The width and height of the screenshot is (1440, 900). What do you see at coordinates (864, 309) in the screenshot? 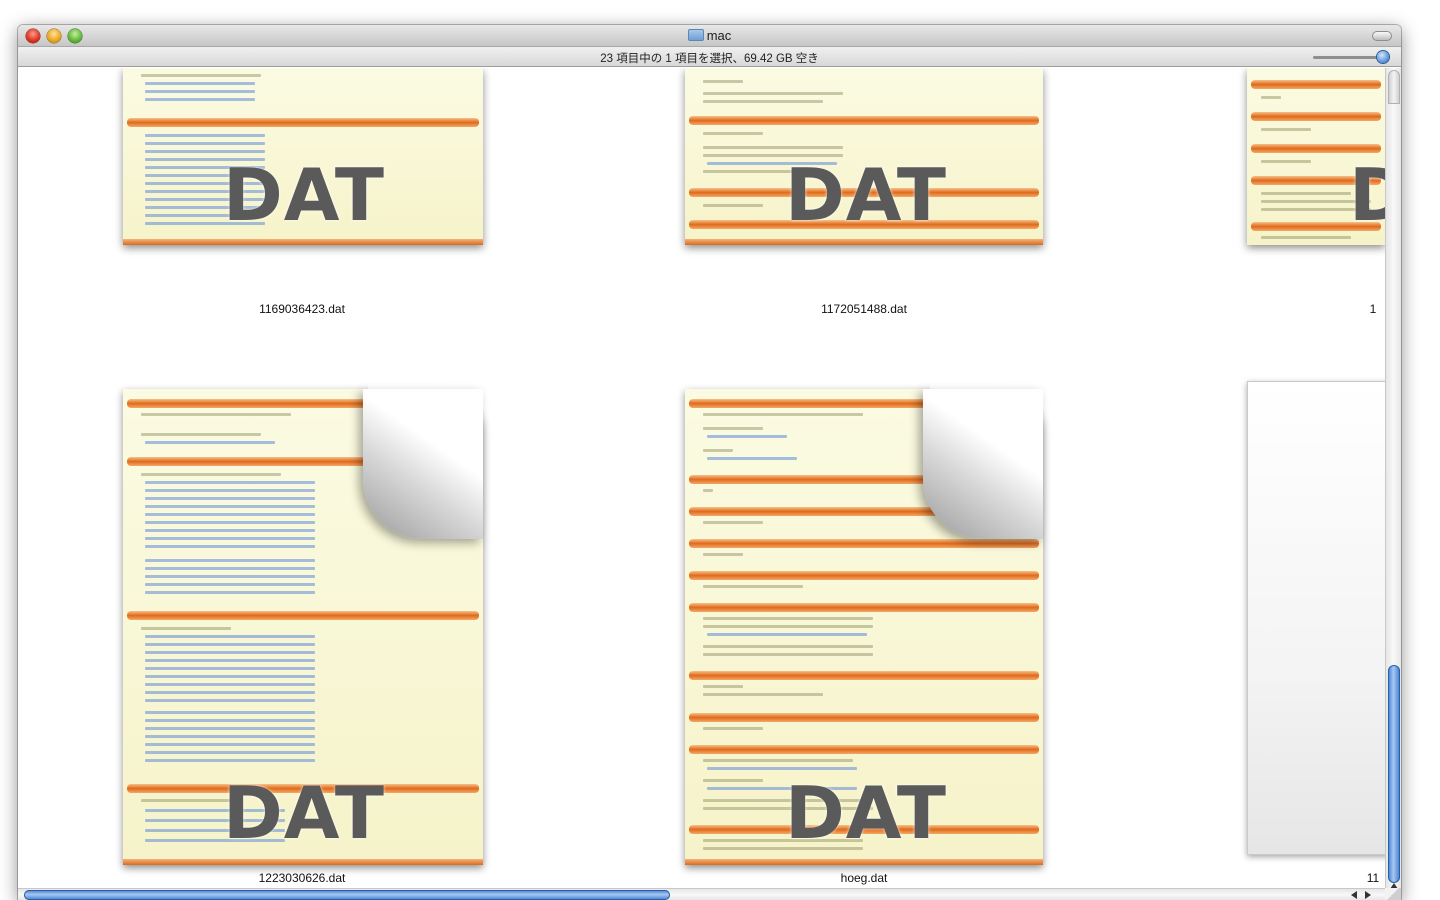
I see `file-name-label: 1172051488.dat` at bounding box center [864, 309].